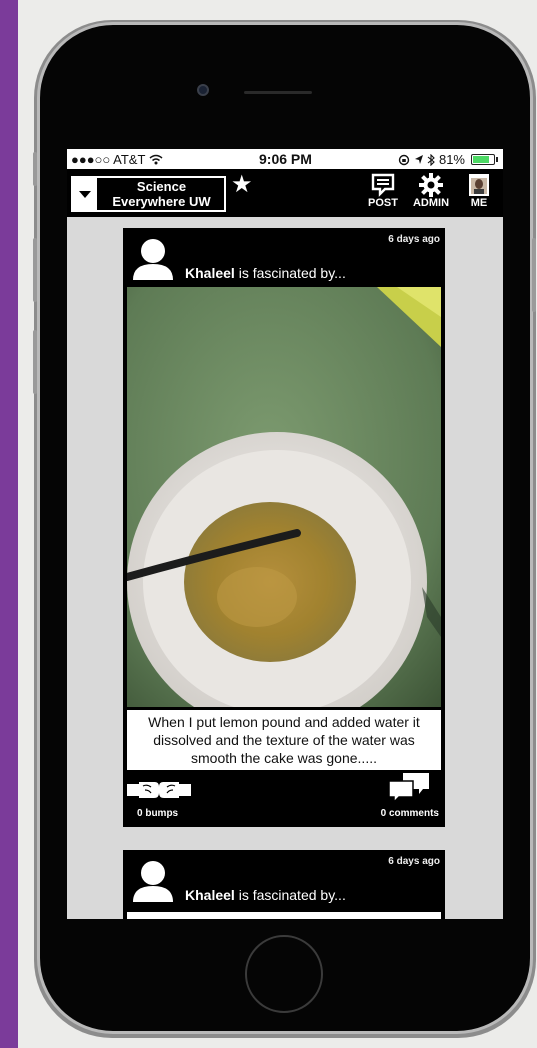 The image size is (537, 1048). Describe the element at coordinates (35, 270) in the screenshot. I see `volume-up-button` at that location.